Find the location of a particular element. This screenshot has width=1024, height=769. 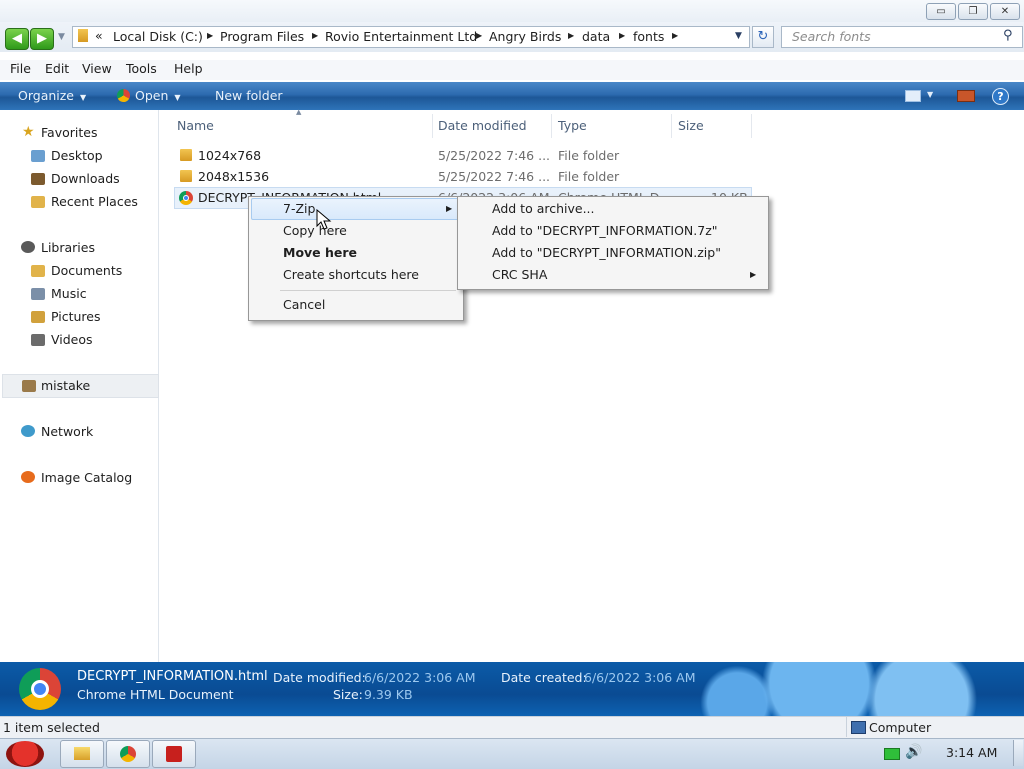

details-filetype: Chrome HTML Document is located at coordinates (155, 694).